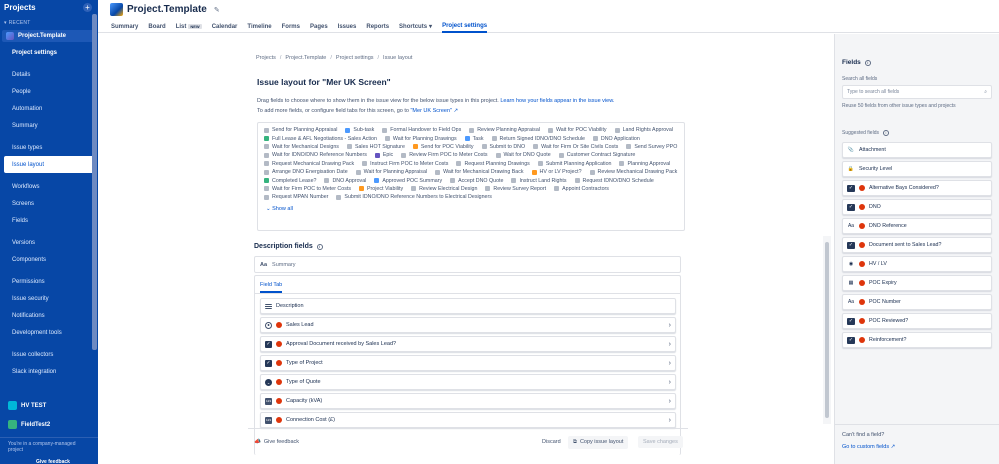 This screenshot has width=999, height=464. I want to click on suggested-field: Aa POC Number, so click(917, 302).